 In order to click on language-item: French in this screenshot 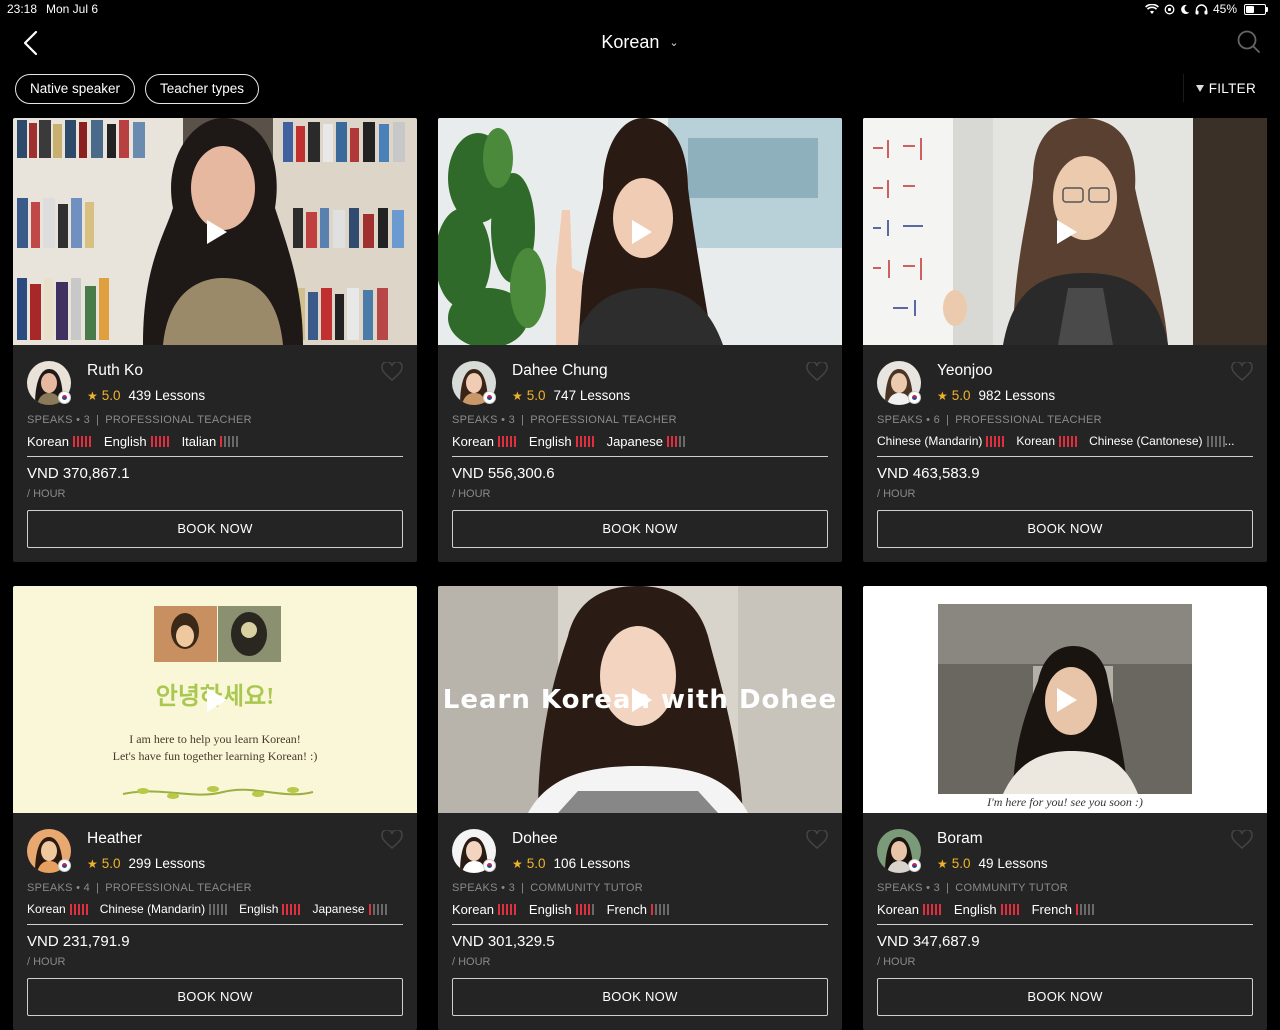, I will do `click(638, 909)`.